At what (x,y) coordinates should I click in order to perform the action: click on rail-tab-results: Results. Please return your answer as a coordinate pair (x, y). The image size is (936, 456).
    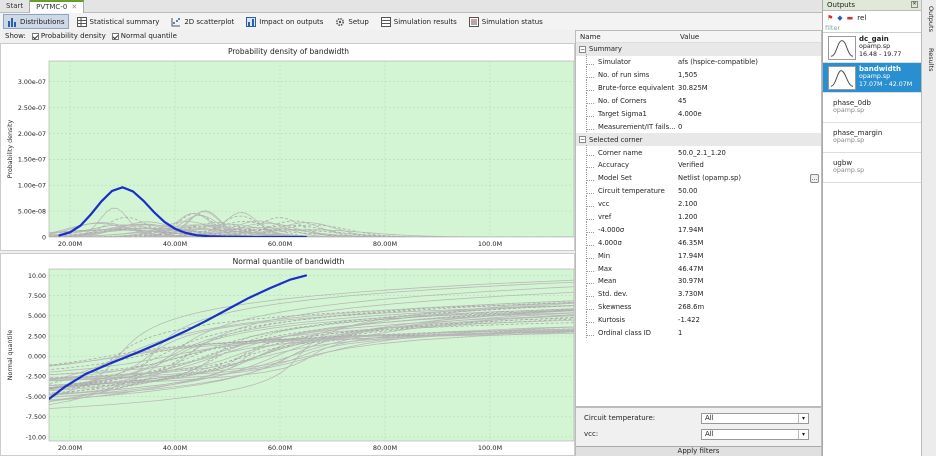
    Looking at the image, I should click on (929, 59).